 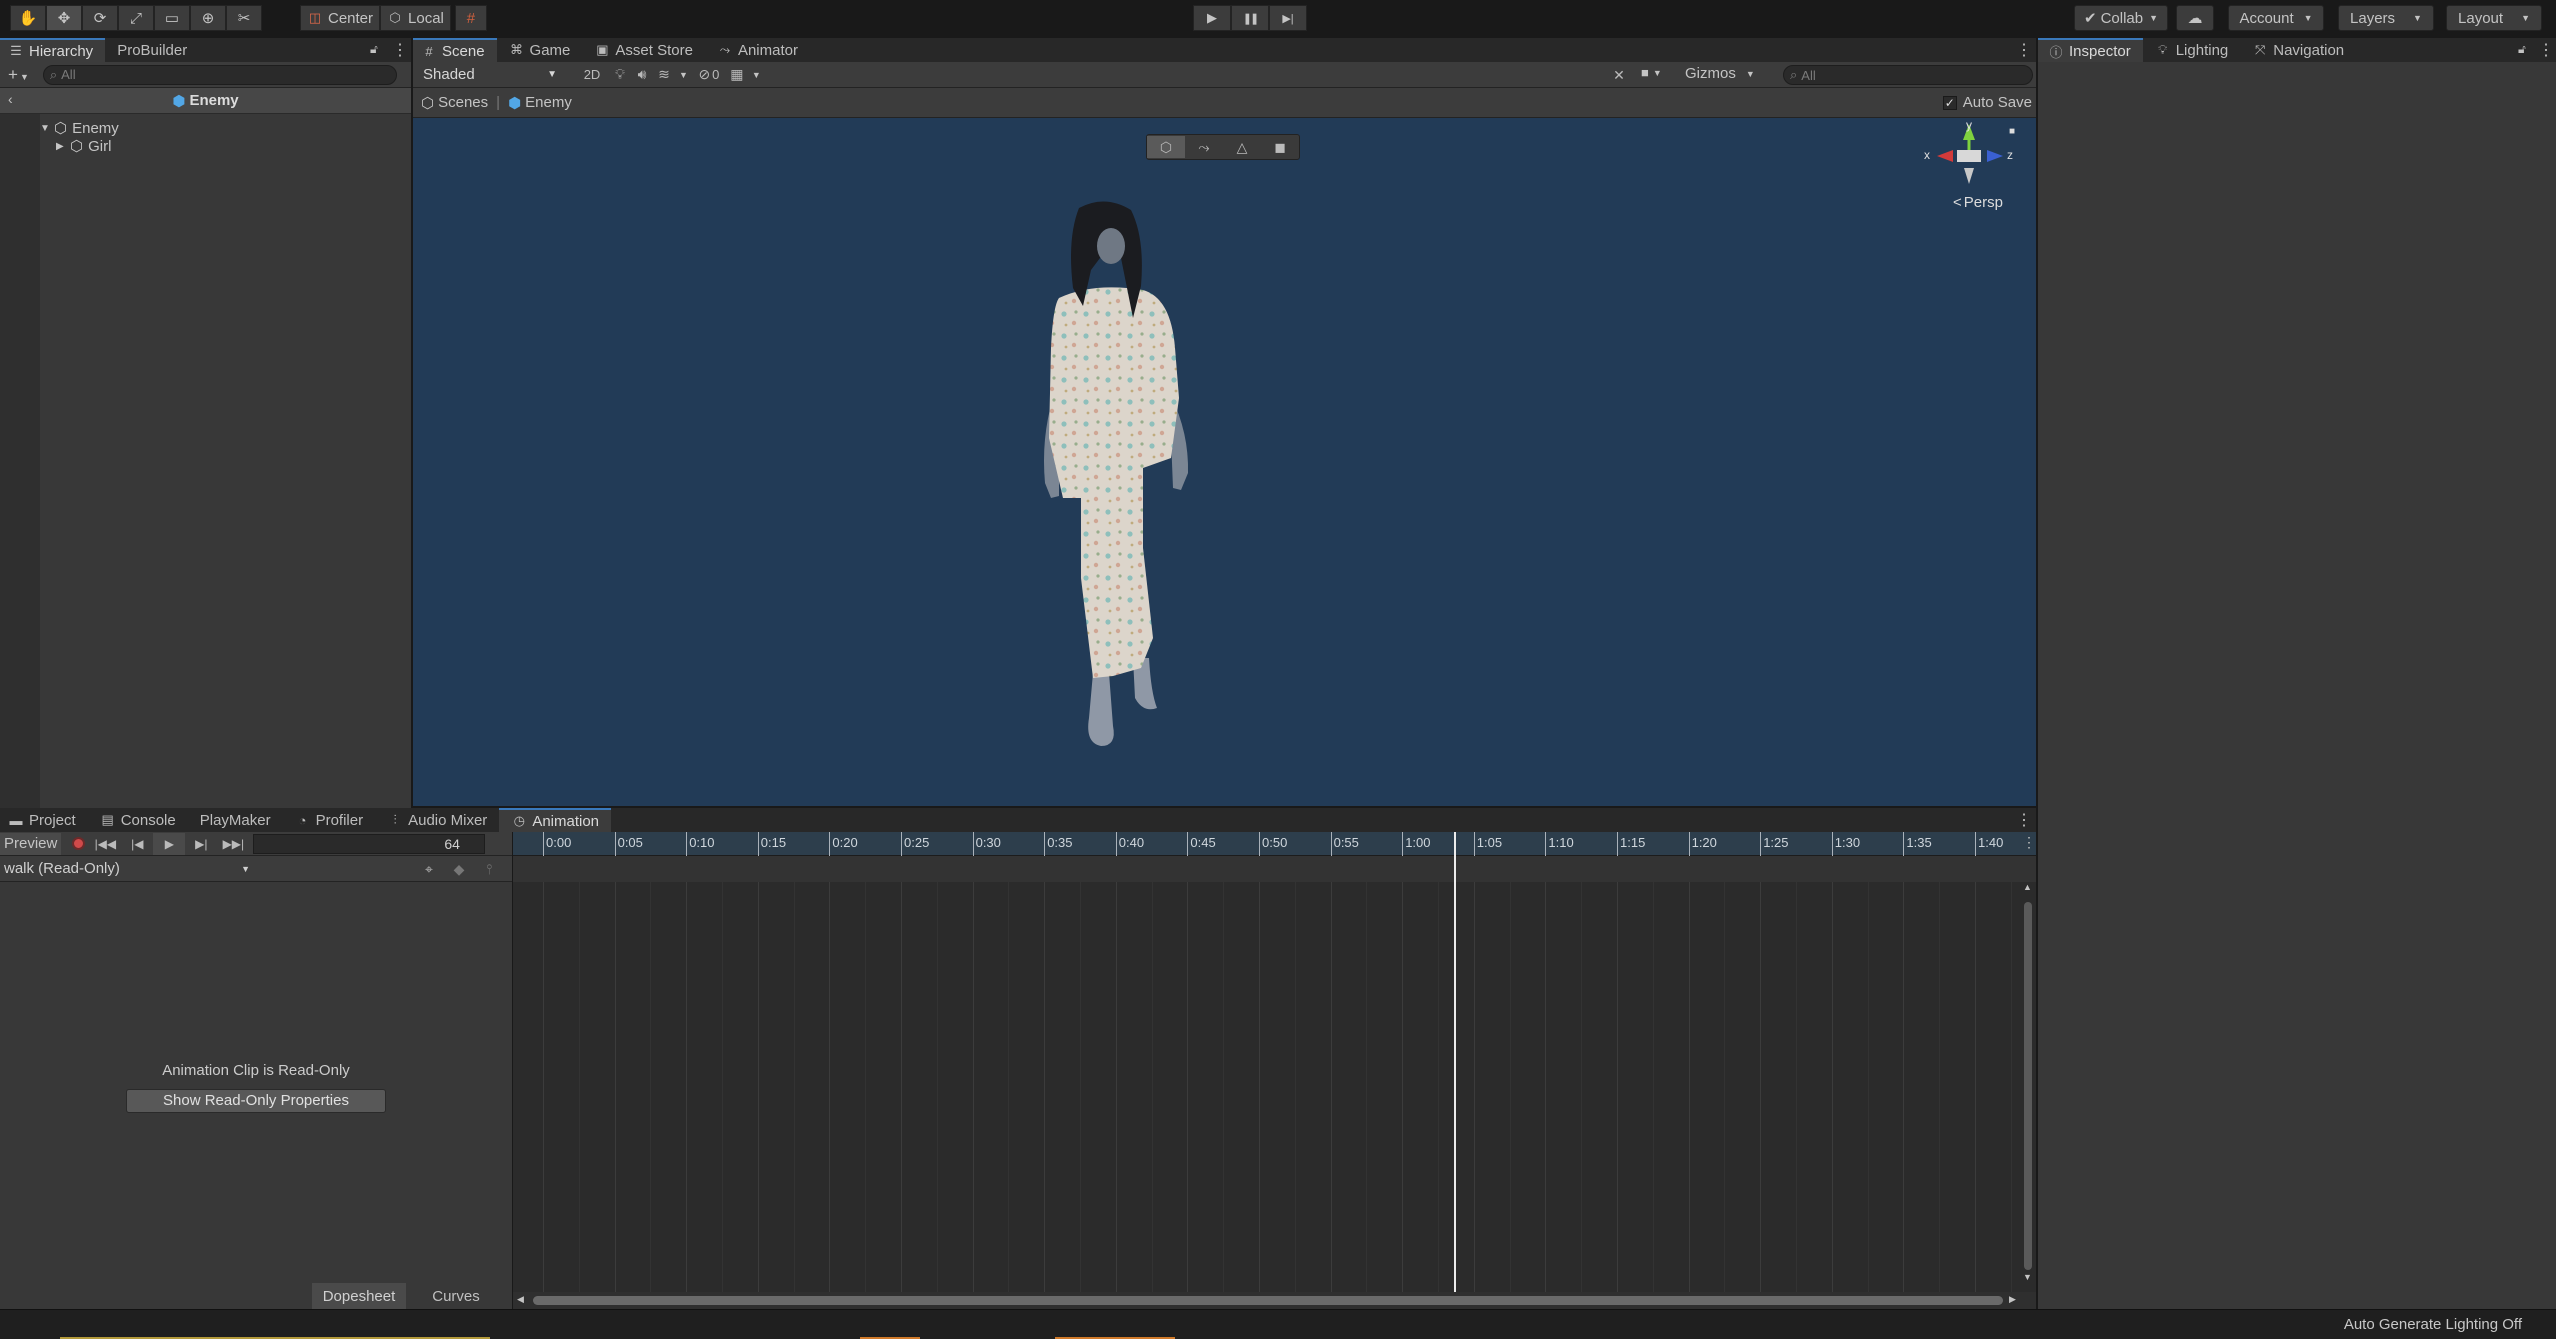 I want to click on projection-toggle: < Persp, so click(x=1978, y=202).